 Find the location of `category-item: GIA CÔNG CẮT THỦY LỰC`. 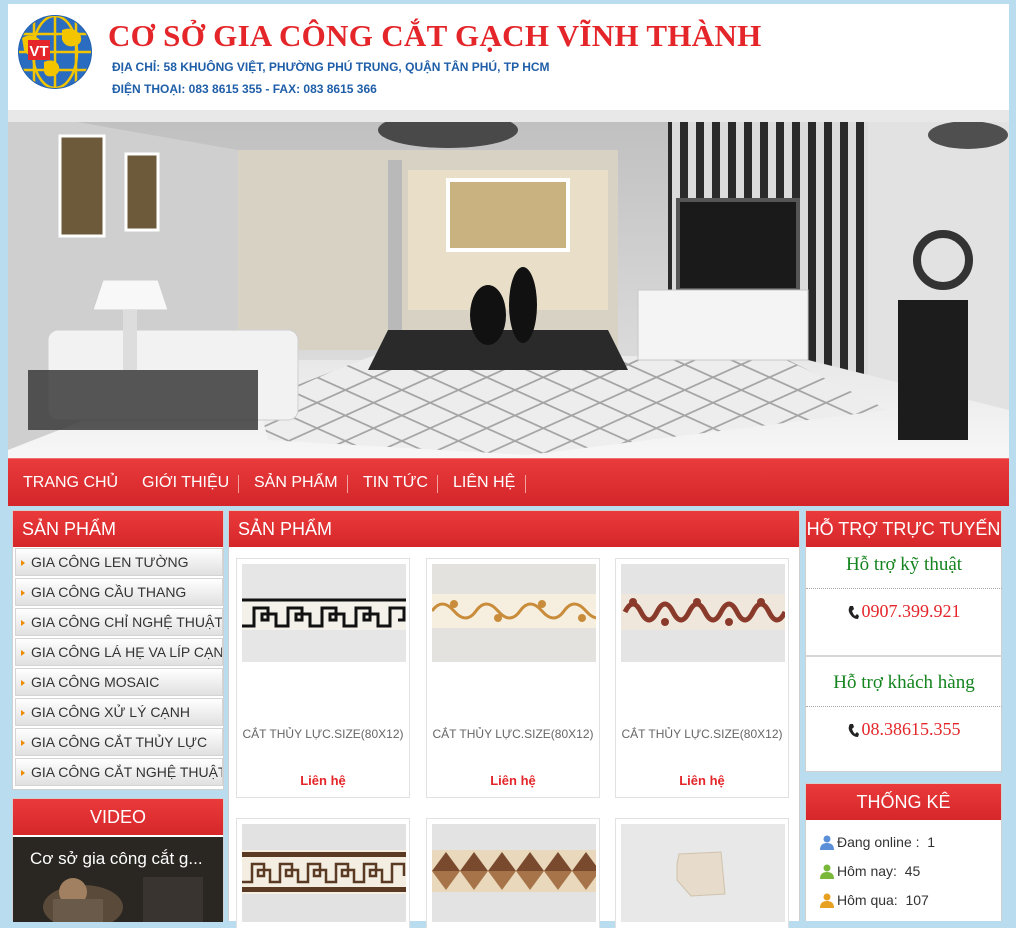

category-item: GIA CÔNG CẮT THỦY LỰC is located at coordinates (119, 742).